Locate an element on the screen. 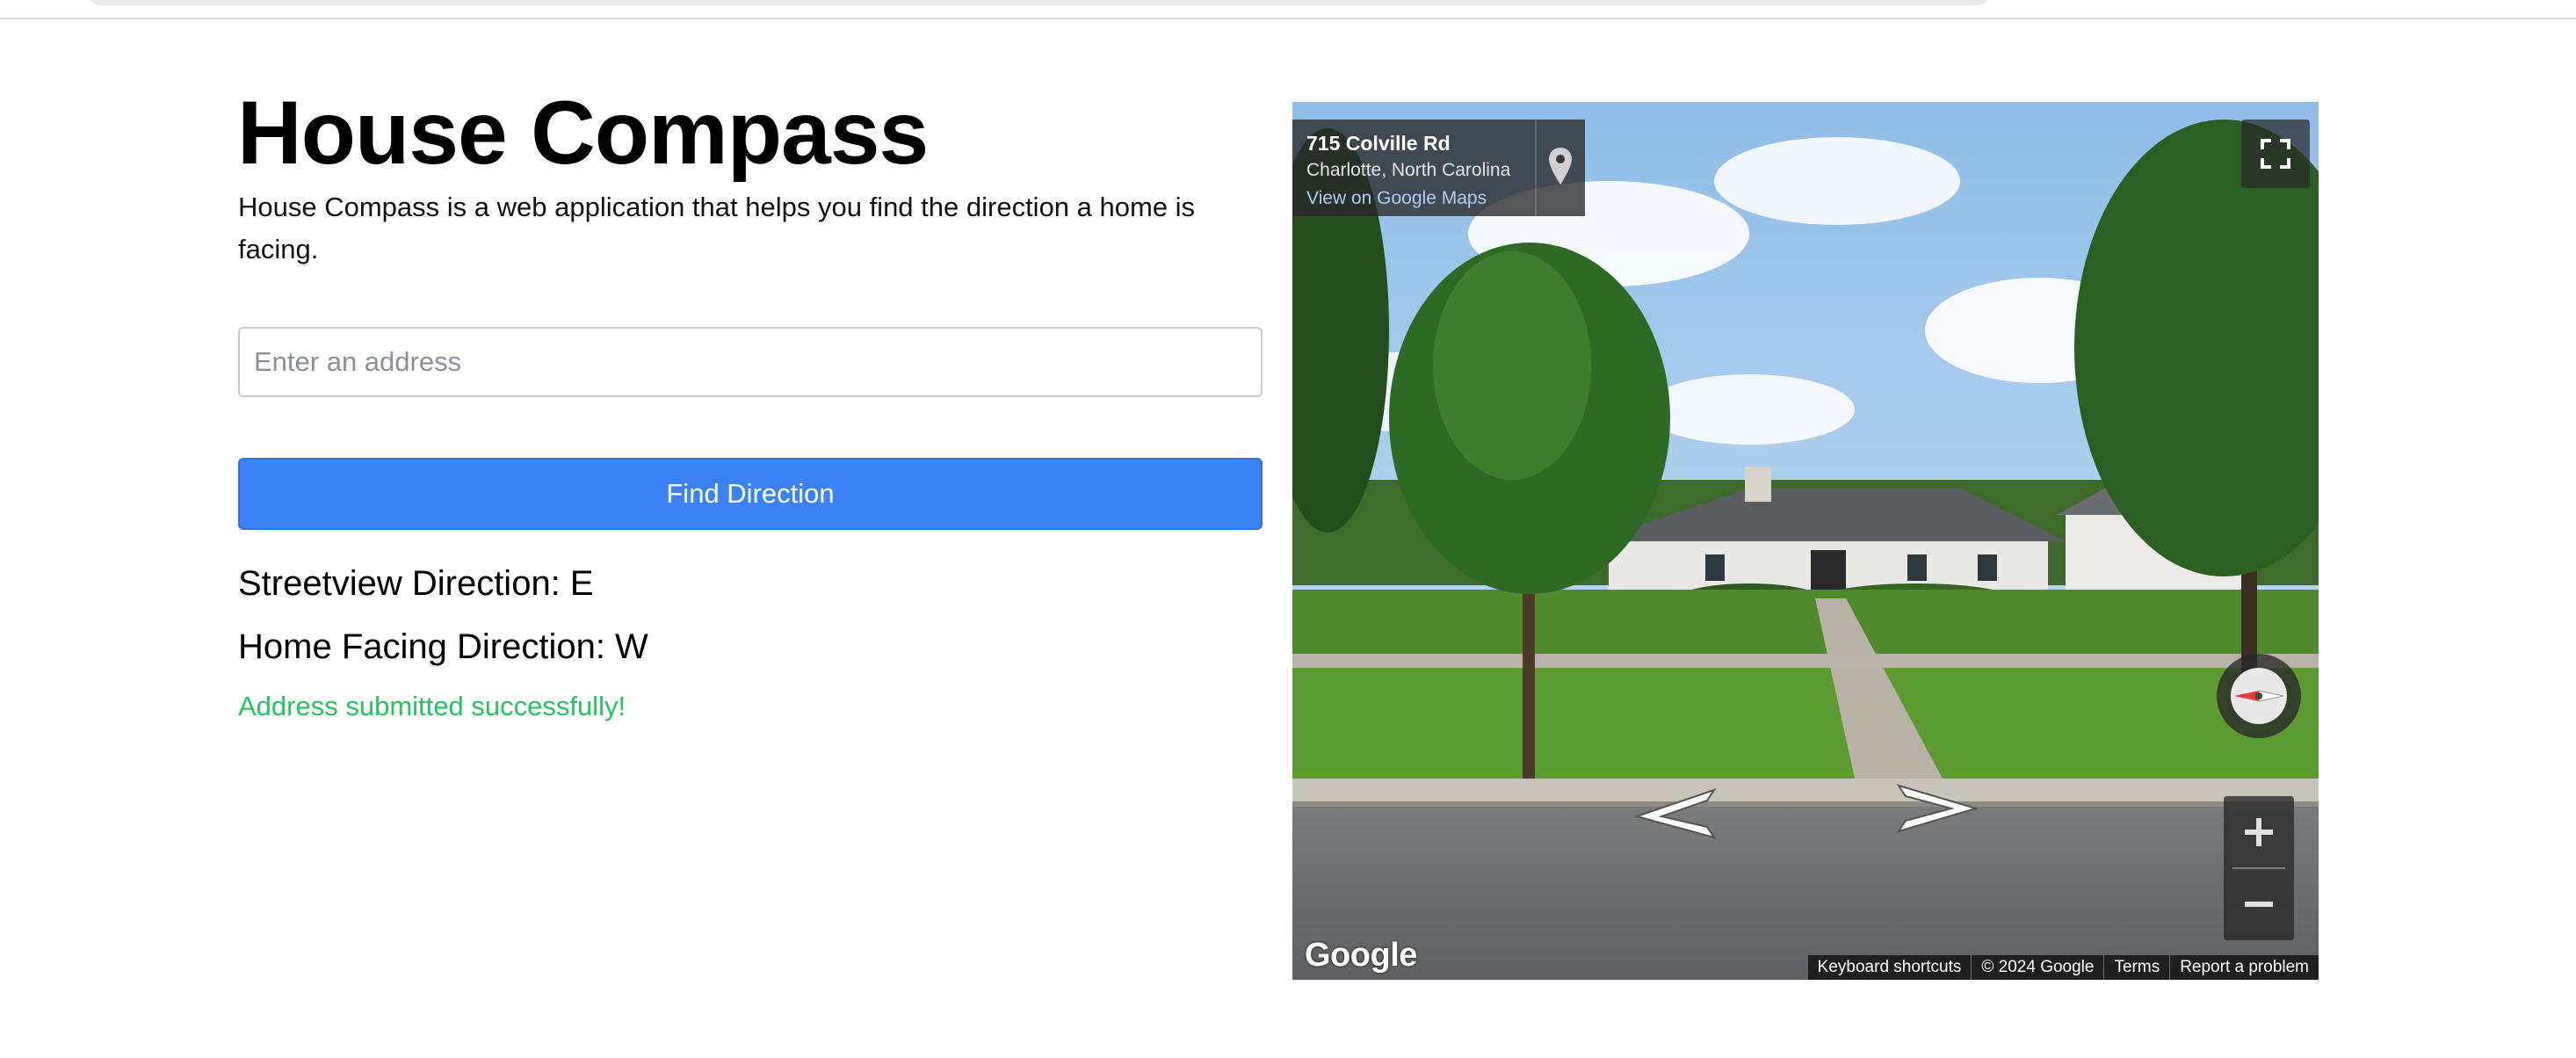 The height and width of the screenshot is (1058, 2576). success-message: Address submitted successfully! is located at coordinates (432, 706).